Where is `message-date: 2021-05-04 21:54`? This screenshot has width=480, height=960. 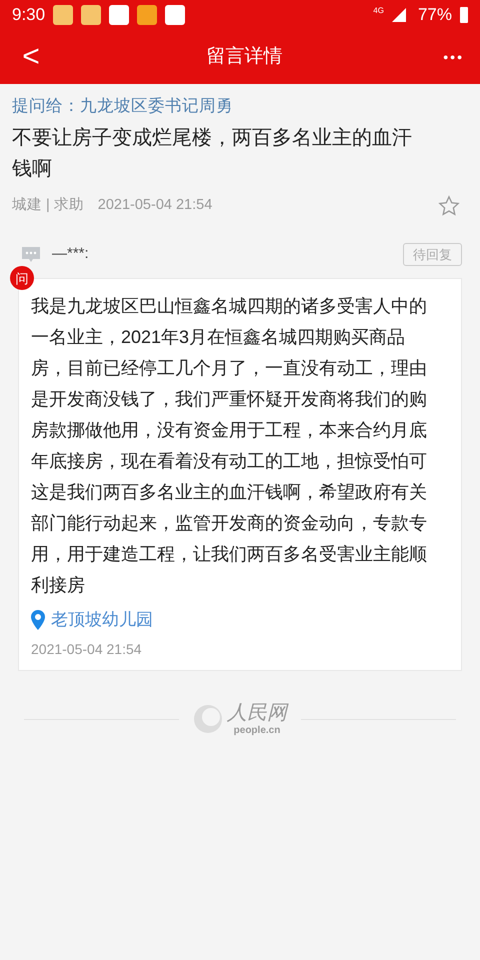
message-date: 2021-05-04 21:54 is located at coordinates (87, 649).